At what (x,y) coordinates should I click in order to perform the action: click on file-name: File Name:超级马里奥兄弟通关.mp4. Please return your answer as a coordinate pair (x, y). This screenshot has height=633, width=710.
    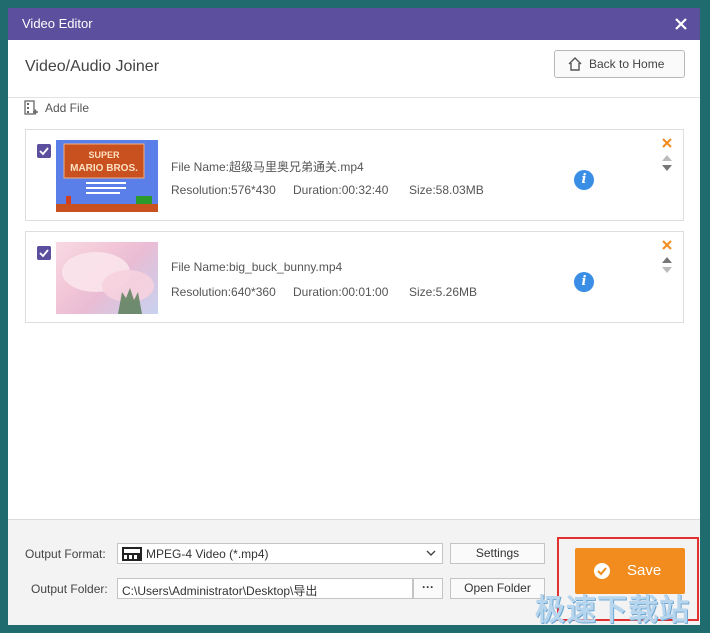
    Looking at the image, I should click on (267, 167).